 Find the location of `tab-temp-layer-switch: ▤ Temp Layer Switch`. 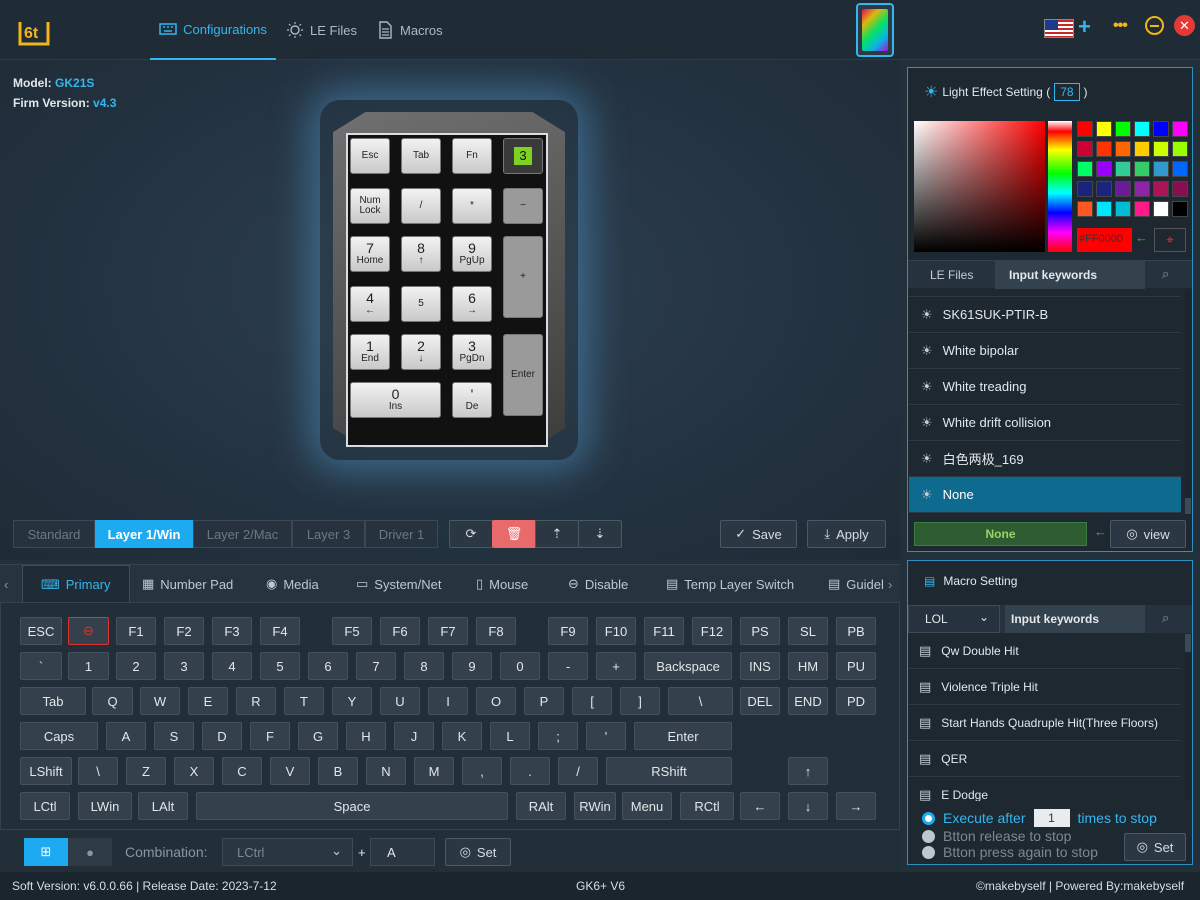

tab-temp-layer-switch: ▤ Temp Layer Switch is located at coordinates (730, 584).